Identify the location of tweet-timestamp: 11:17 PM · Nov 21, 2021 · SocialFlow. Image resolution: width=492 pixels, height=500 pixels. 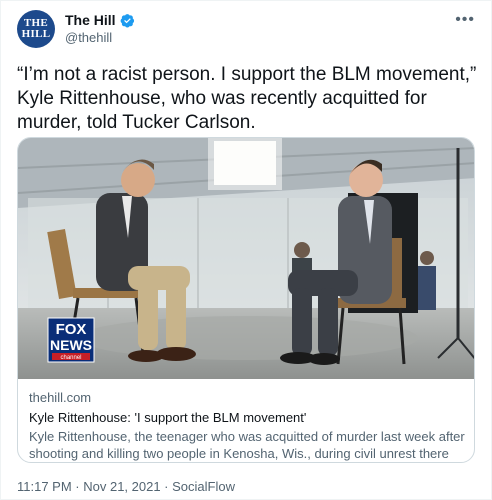
(126, 486).